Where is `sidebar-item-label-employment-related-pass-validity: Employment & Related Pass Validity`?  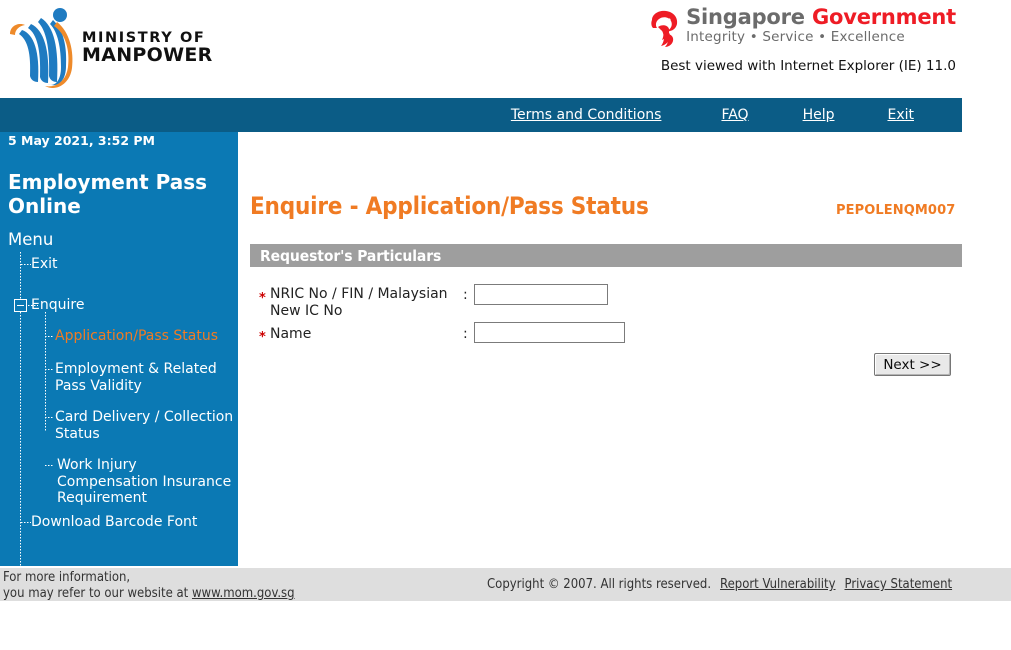 sidebar-item-label-employment-related-pass-validity: Employment & Related Pass Validity is located at coordinates (136, 377).